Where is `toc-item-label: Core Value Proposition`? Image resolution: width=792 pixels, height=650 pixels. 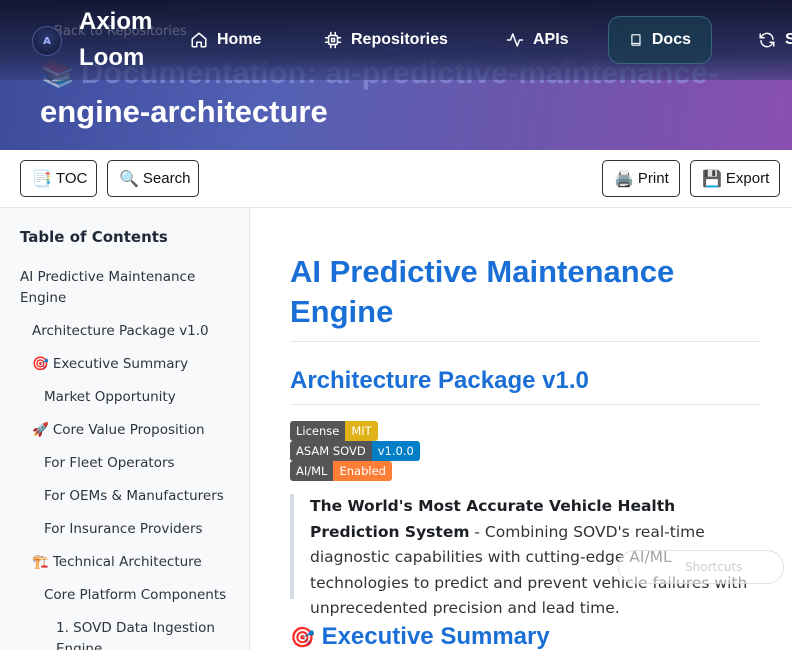 toc-item-label: Core Value Proposition is located at coordinates (128, 430).